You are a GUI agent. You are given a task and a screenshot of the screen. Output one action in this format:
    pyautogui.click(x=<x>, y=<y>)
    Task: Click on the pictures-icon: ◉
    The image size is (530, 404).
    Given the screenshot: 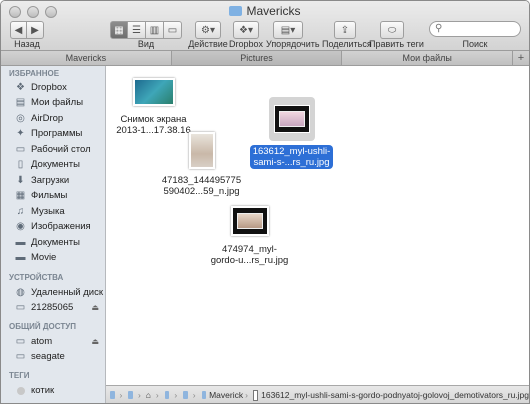 What is the action you would take?
    pyautogui.click(x=20, y=226)
    